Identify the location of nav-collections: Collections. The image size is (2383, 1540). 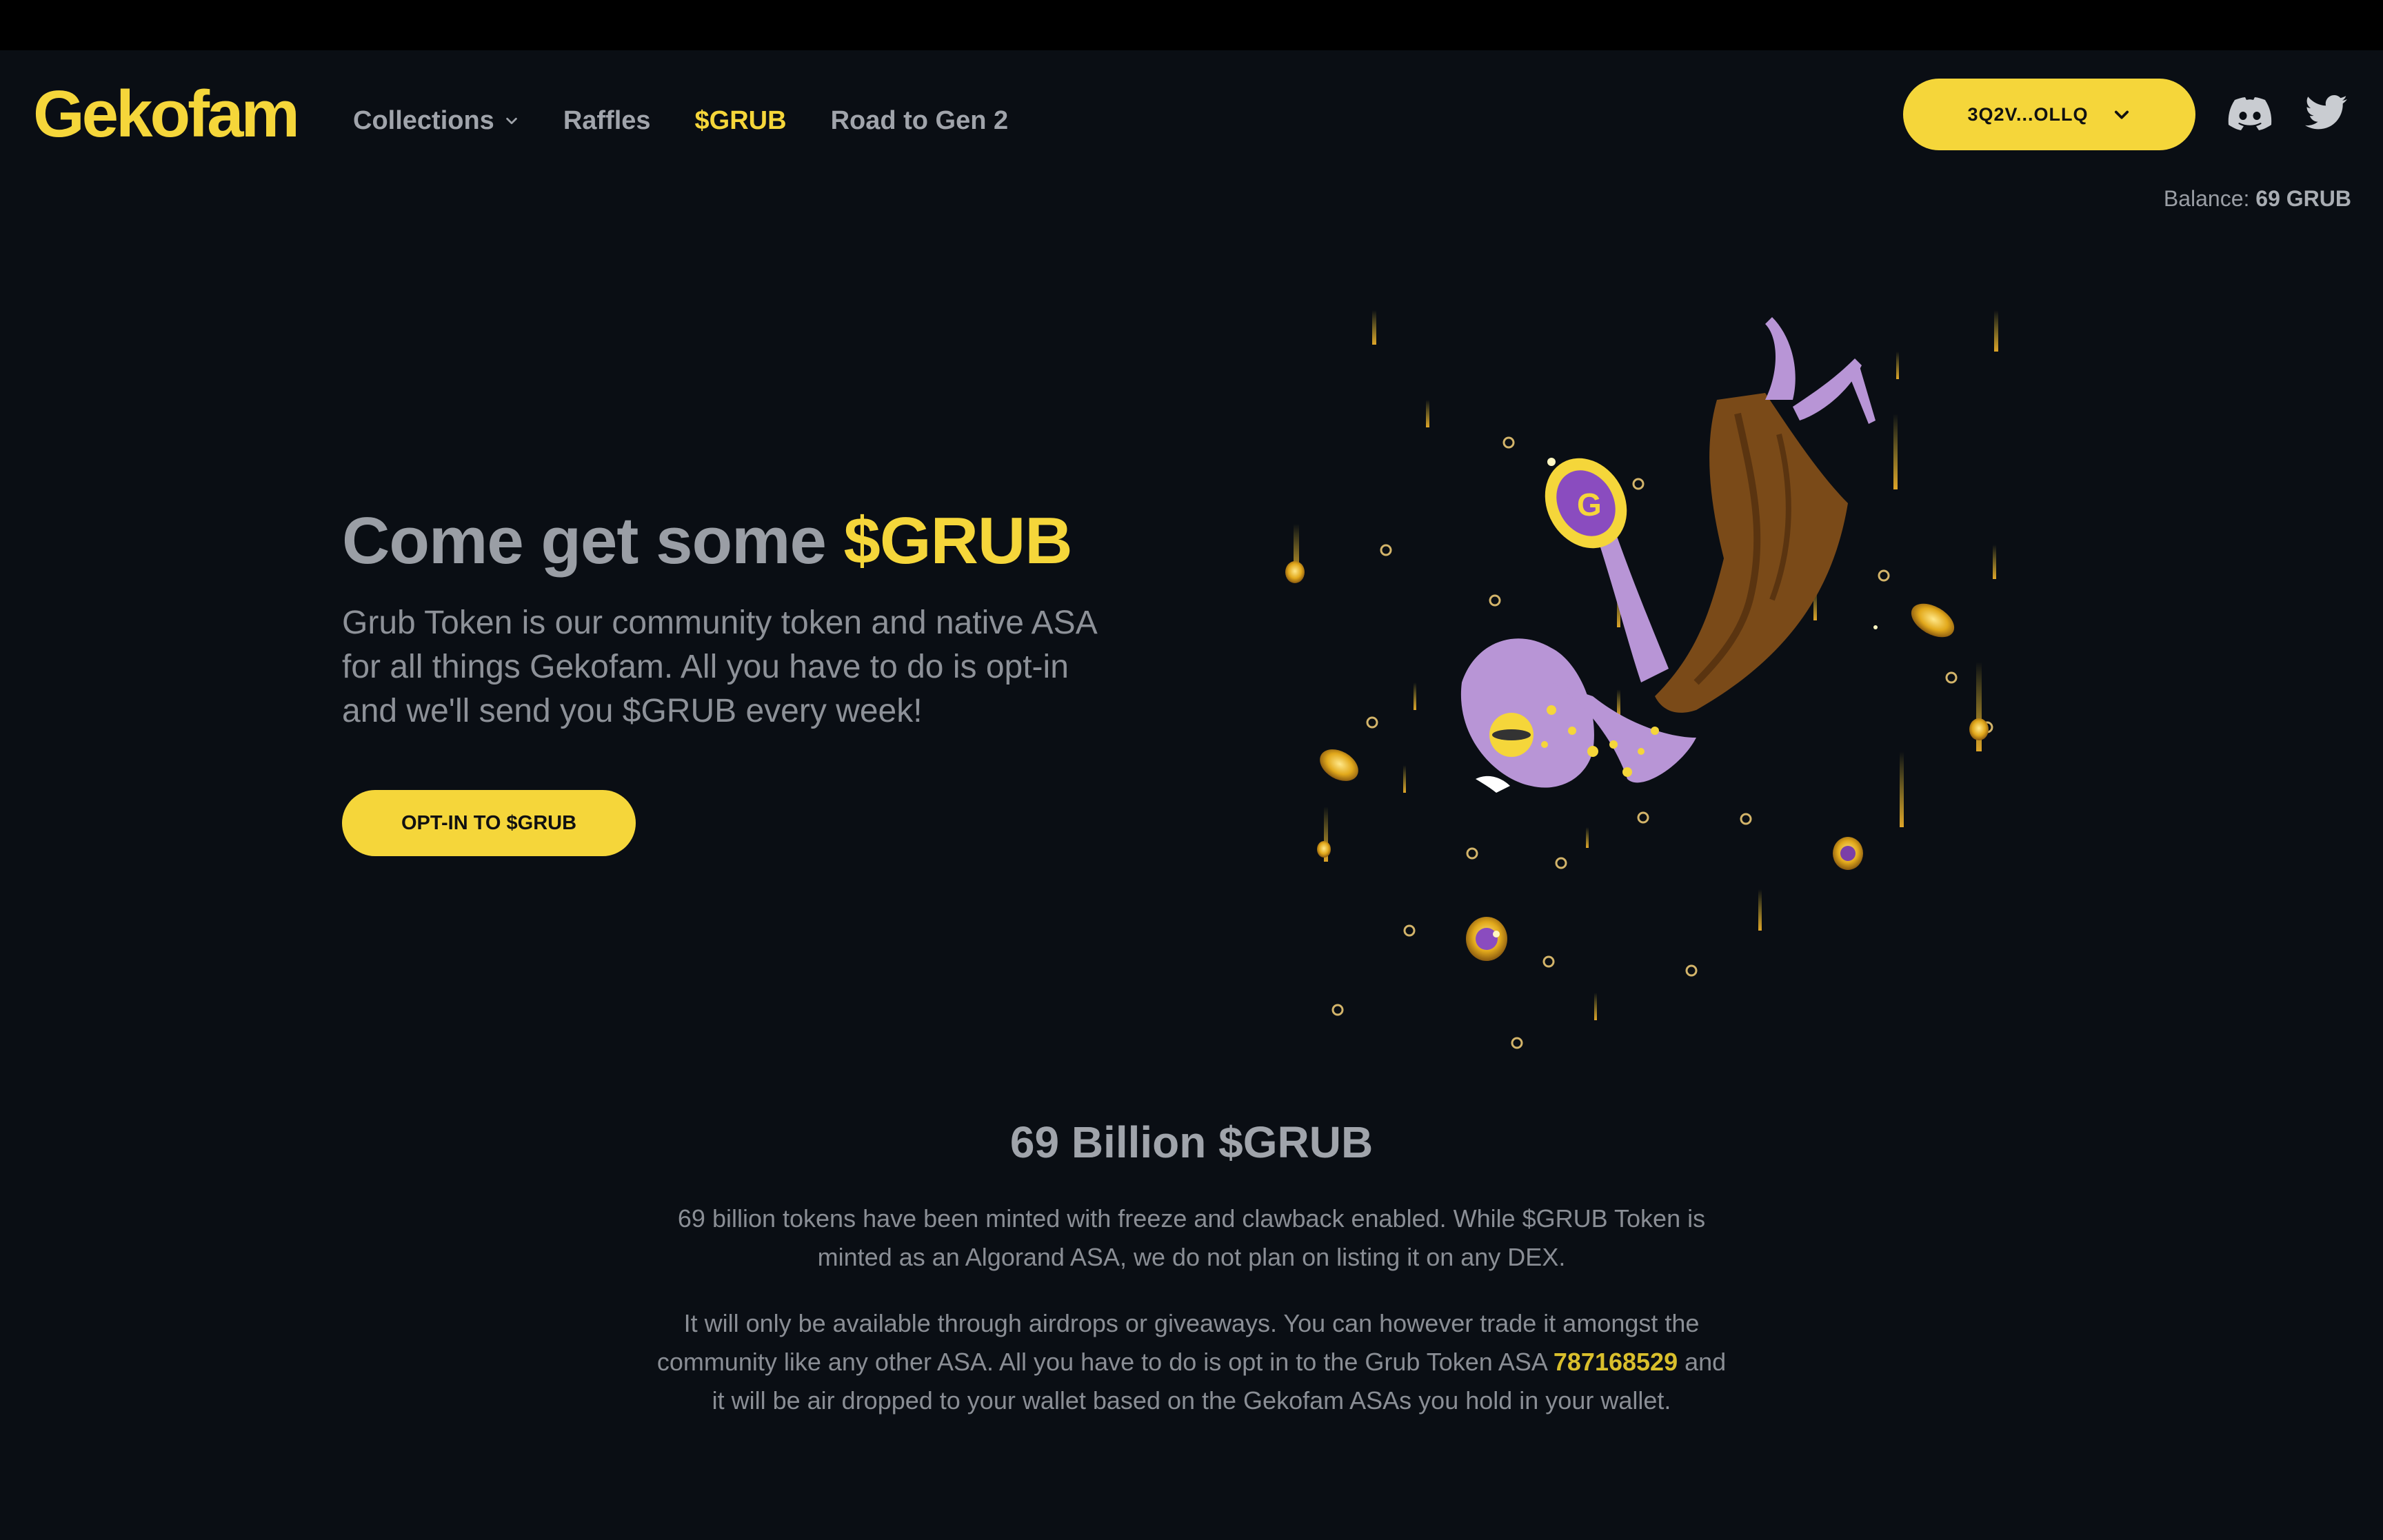
(436, 121).